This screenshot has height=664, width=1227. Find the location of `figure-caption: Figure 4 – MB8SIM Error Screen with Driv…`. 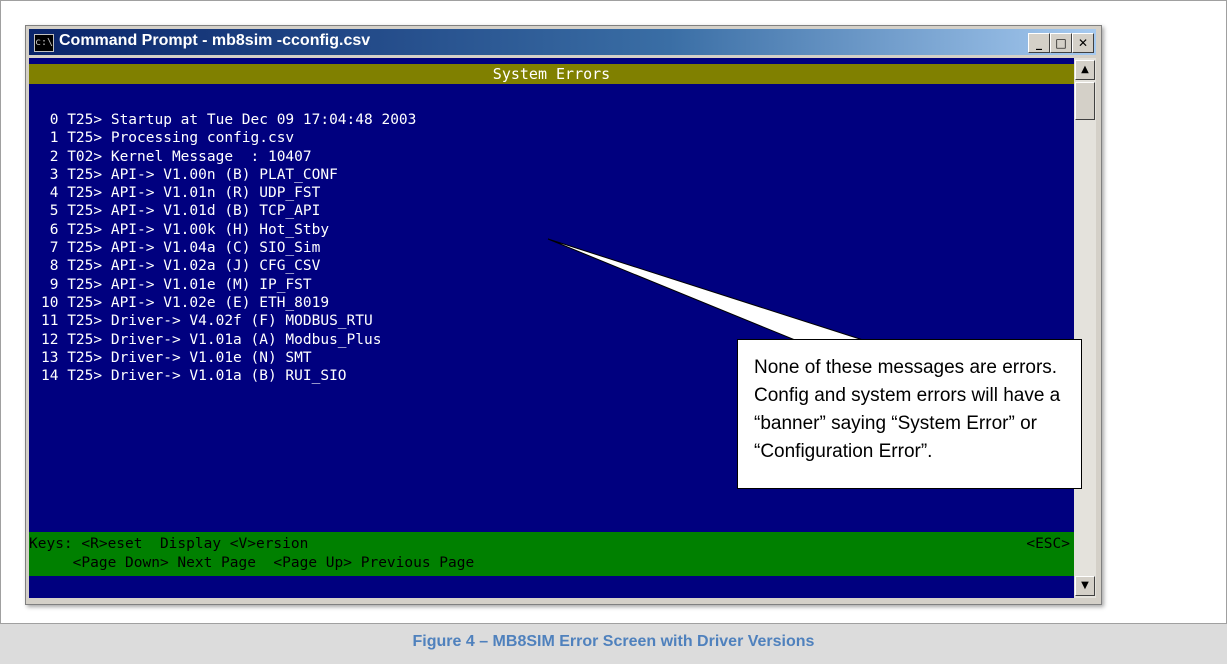

figure-caption: Figure 4 – MB8SIM Error Screen with Driv… is located at coordinates (613, 641).